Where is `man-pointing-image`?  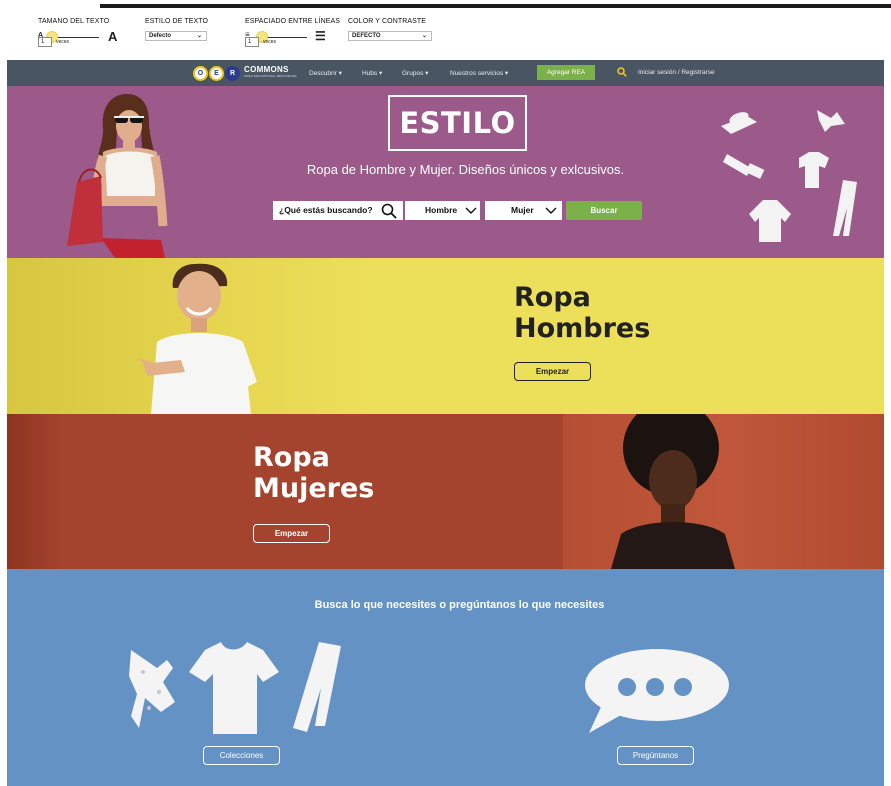 man-pointing-image is located at coordinates (197, 338).